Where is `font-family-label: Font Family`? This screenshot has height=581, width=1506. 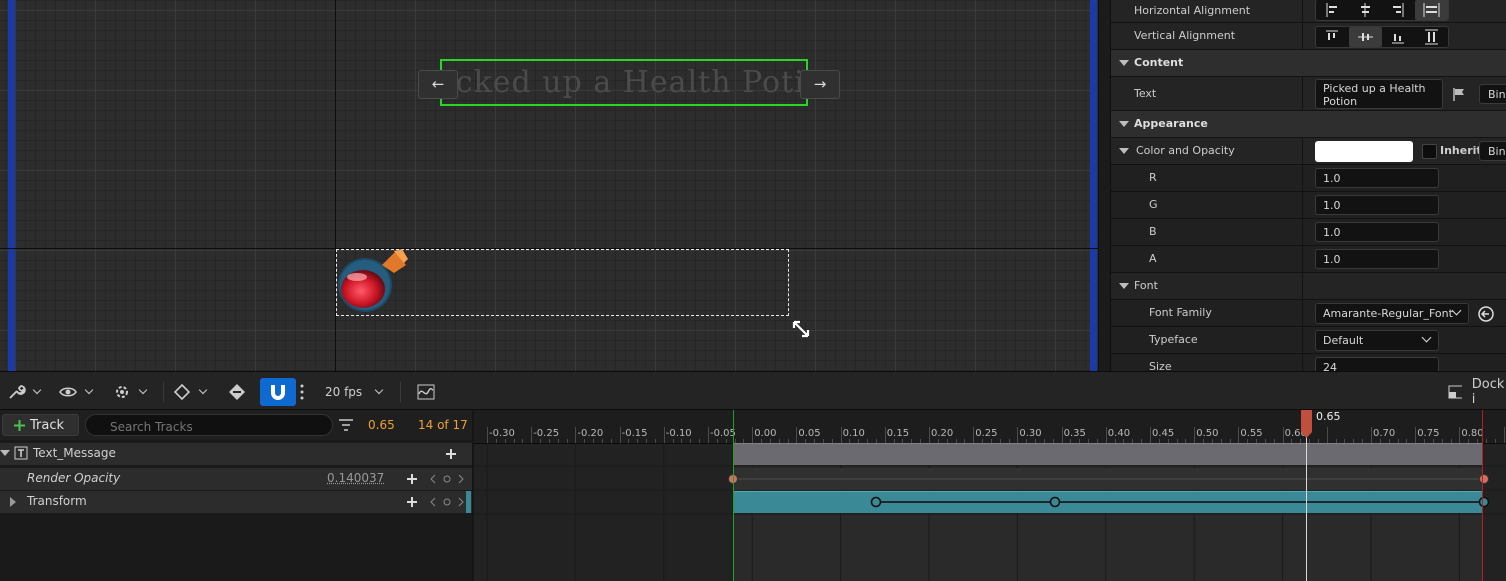
font-family-label: Font Family is located at coordinates (1180, 312).